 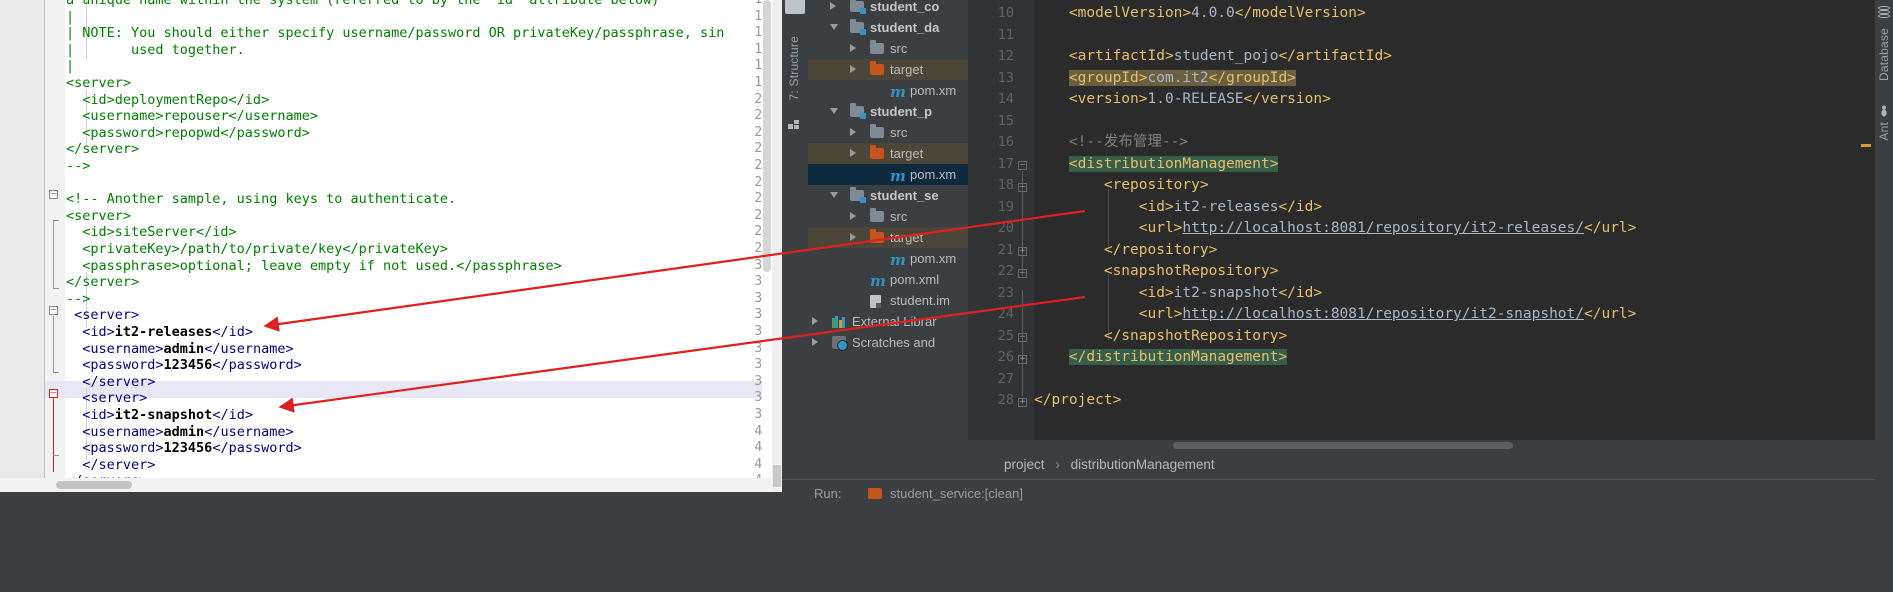 I want to click on code-line: </snapshotRepository>, so click(x=1160, y=337).